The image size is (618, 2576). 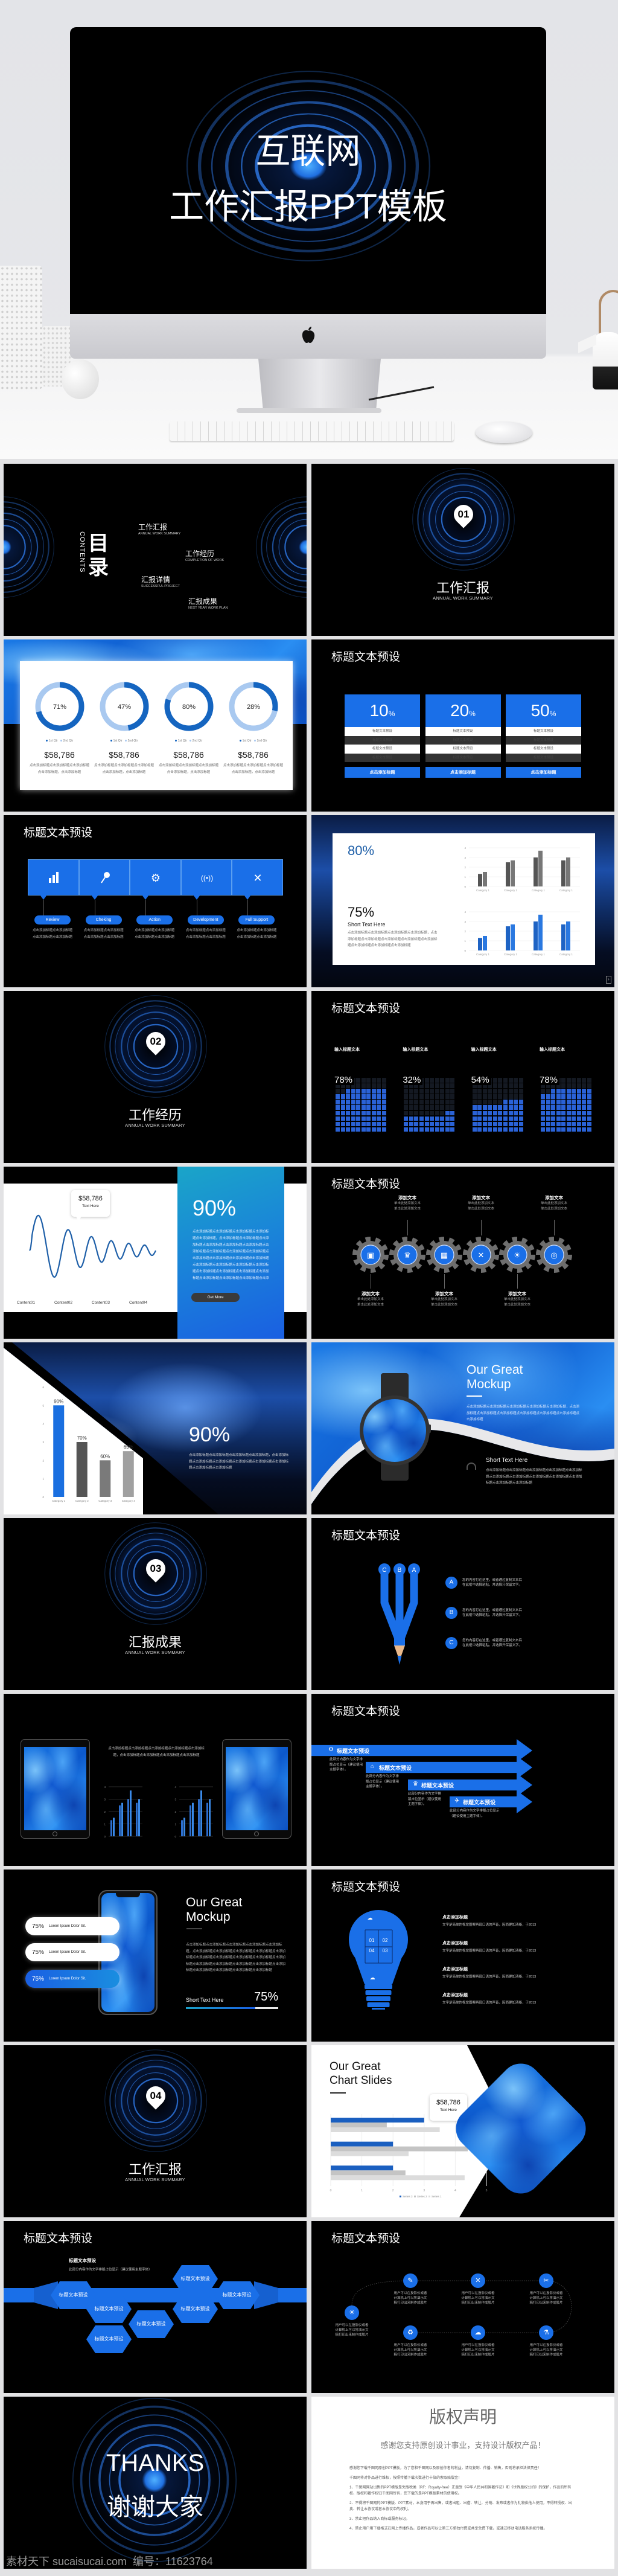 What do you see at coordinates (517, 1293) in the screenshot?
I see `gear-label-title: 添加文本` at bounding box center [517, 1293].